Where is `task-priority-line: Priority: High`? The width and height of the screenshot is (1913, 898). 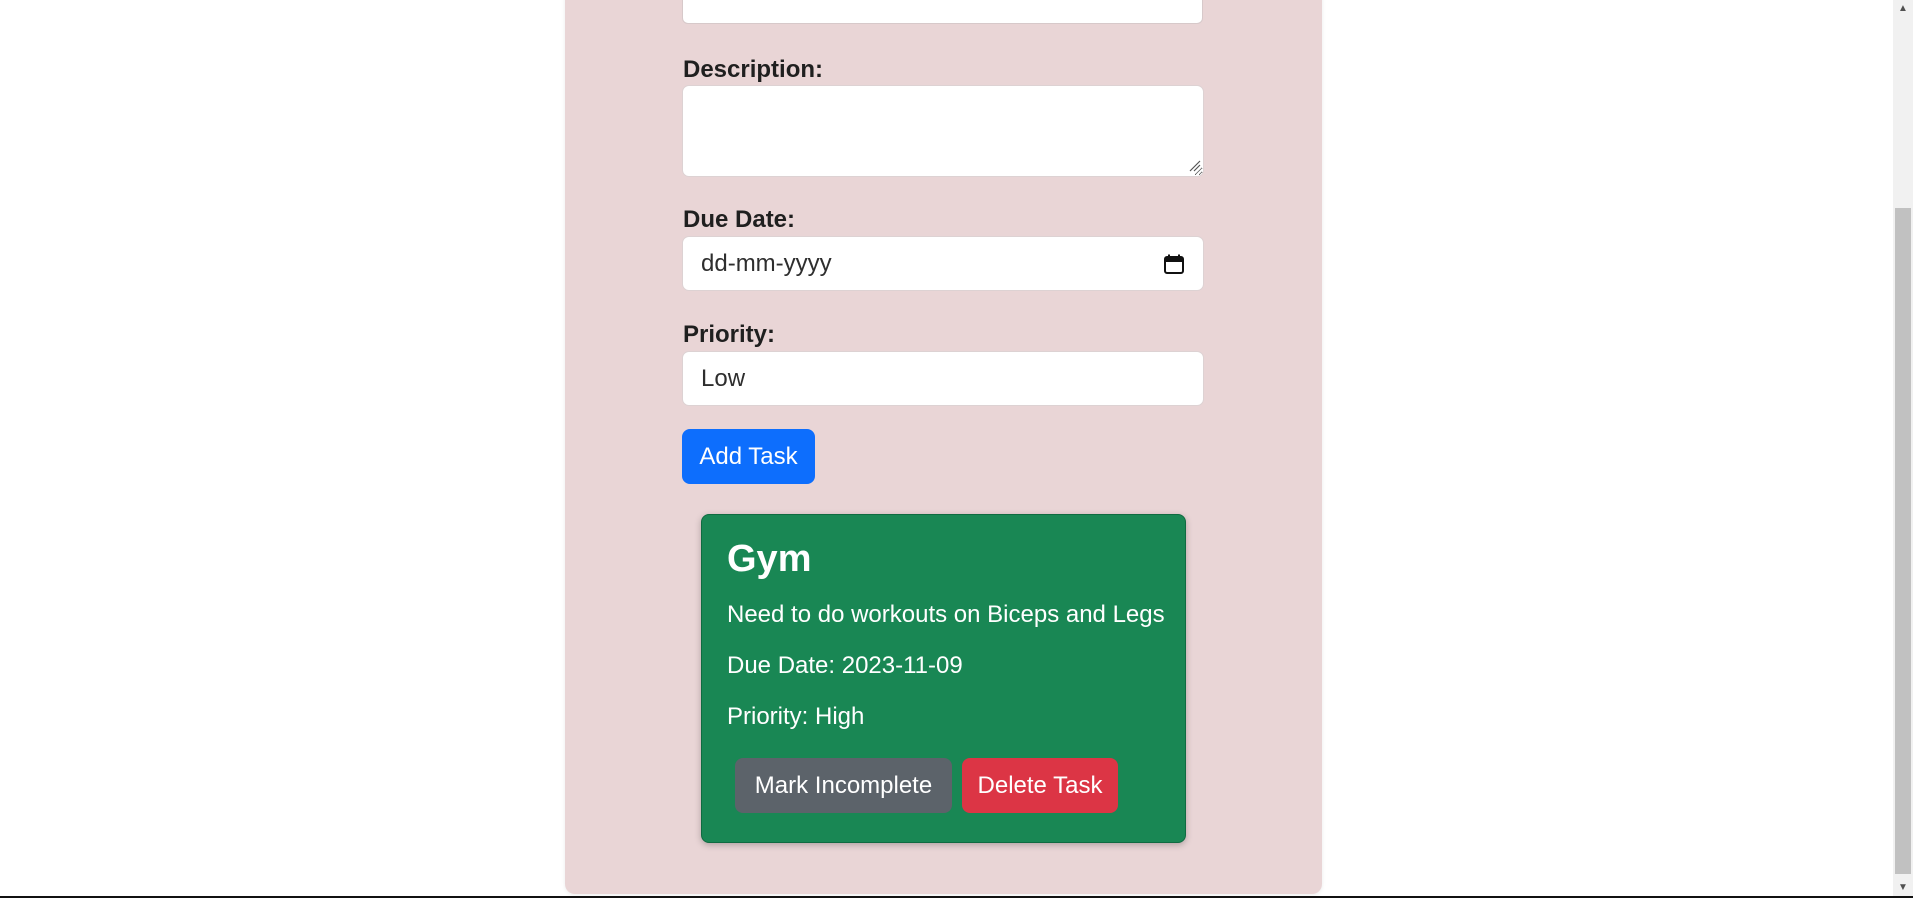 task-priority-line: Priority: High is located at coordinates (795, 717).